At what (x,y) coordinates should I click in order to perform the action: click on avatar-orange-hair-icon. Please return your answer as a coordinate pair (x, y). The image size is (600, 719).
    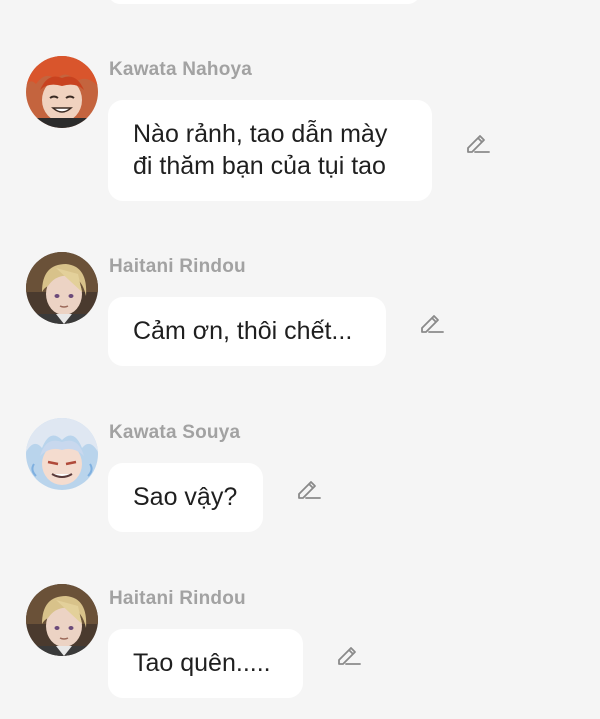
    Looking at the image, I should click on (62, 92).